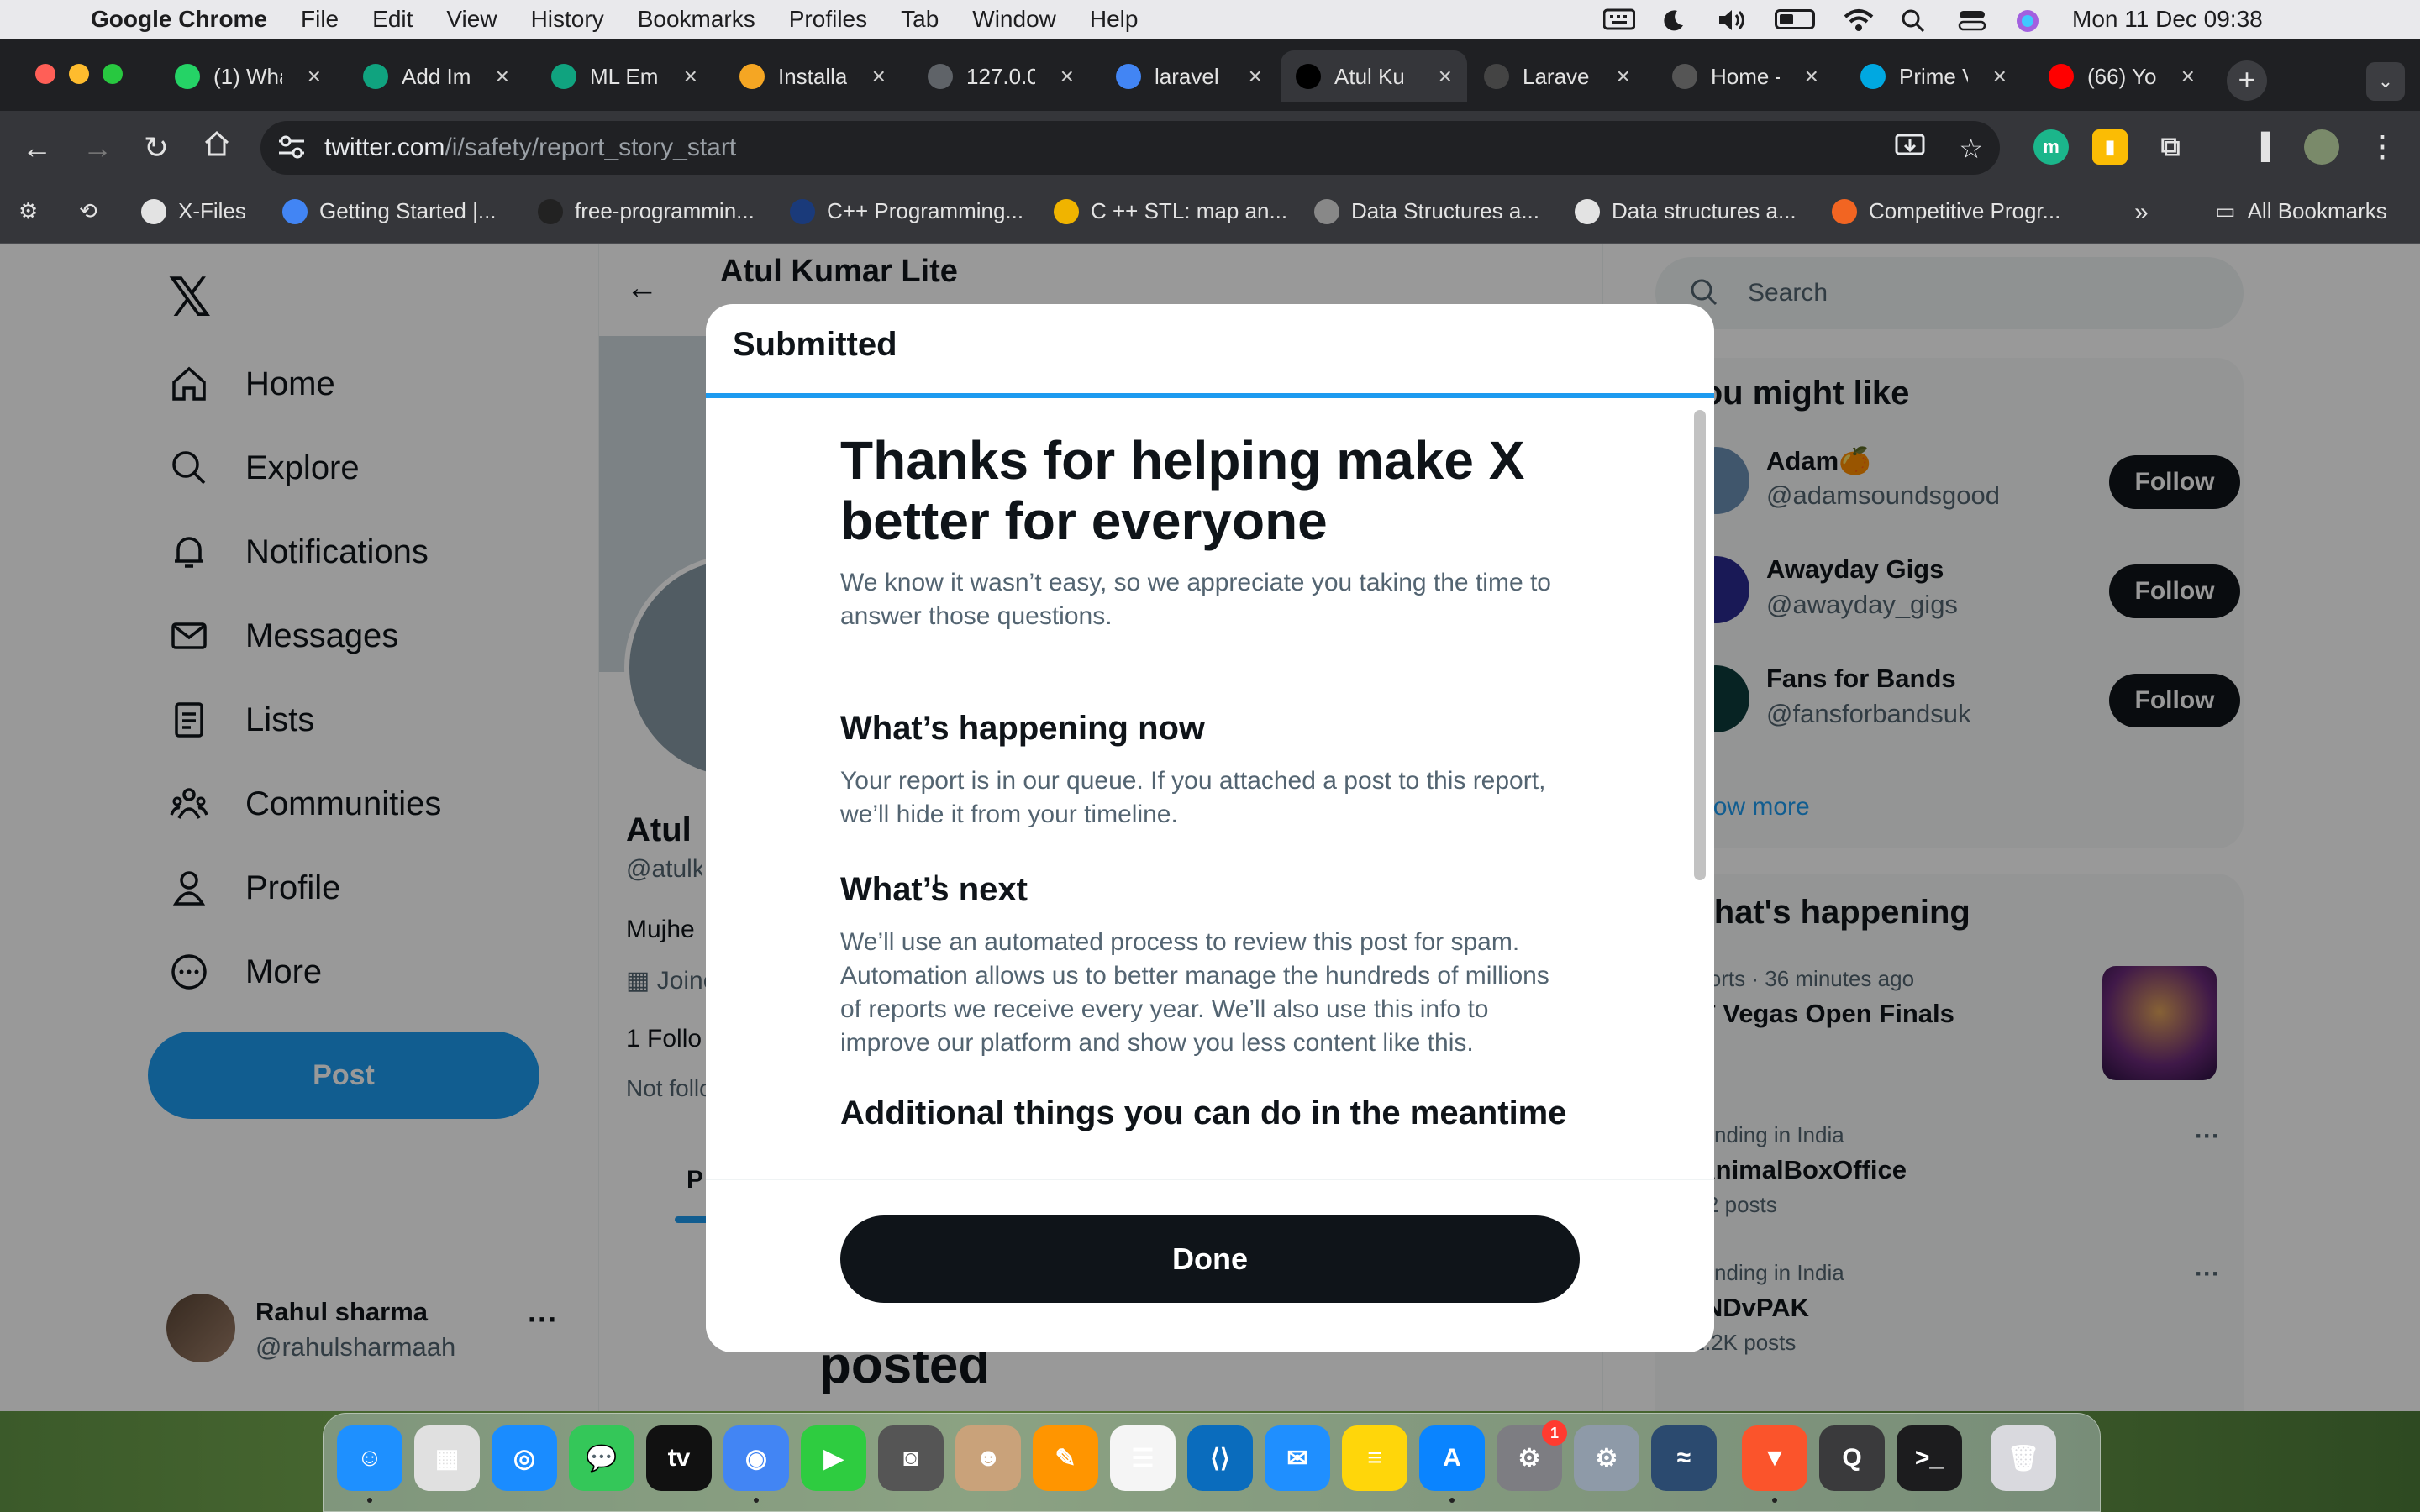 The height and width of the screenshot is (1512, 2420). Describe the element at coordinates (2386, 81) in the screenshot. I see `tab-search-button: ⌄` at that location.